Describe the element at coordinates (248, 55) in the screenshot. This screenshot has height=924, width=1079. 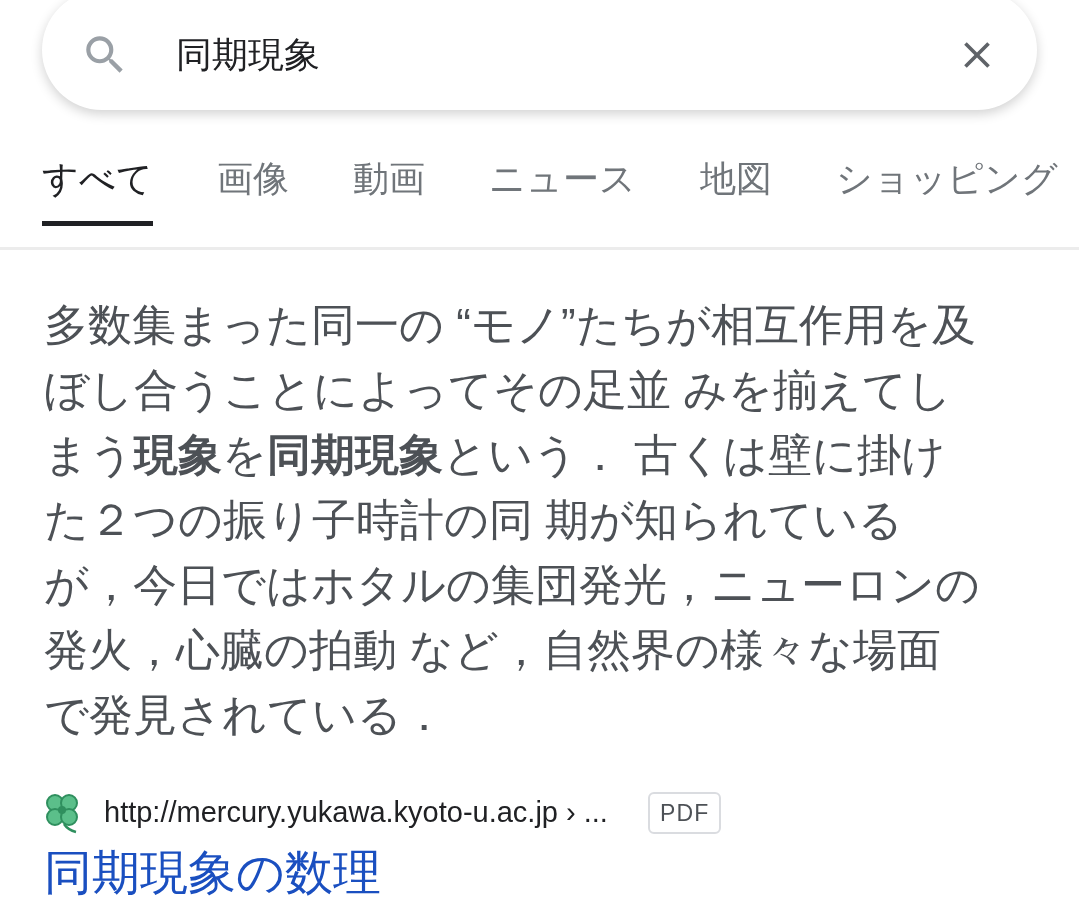
I see `search-query: 同期現象` at that location.